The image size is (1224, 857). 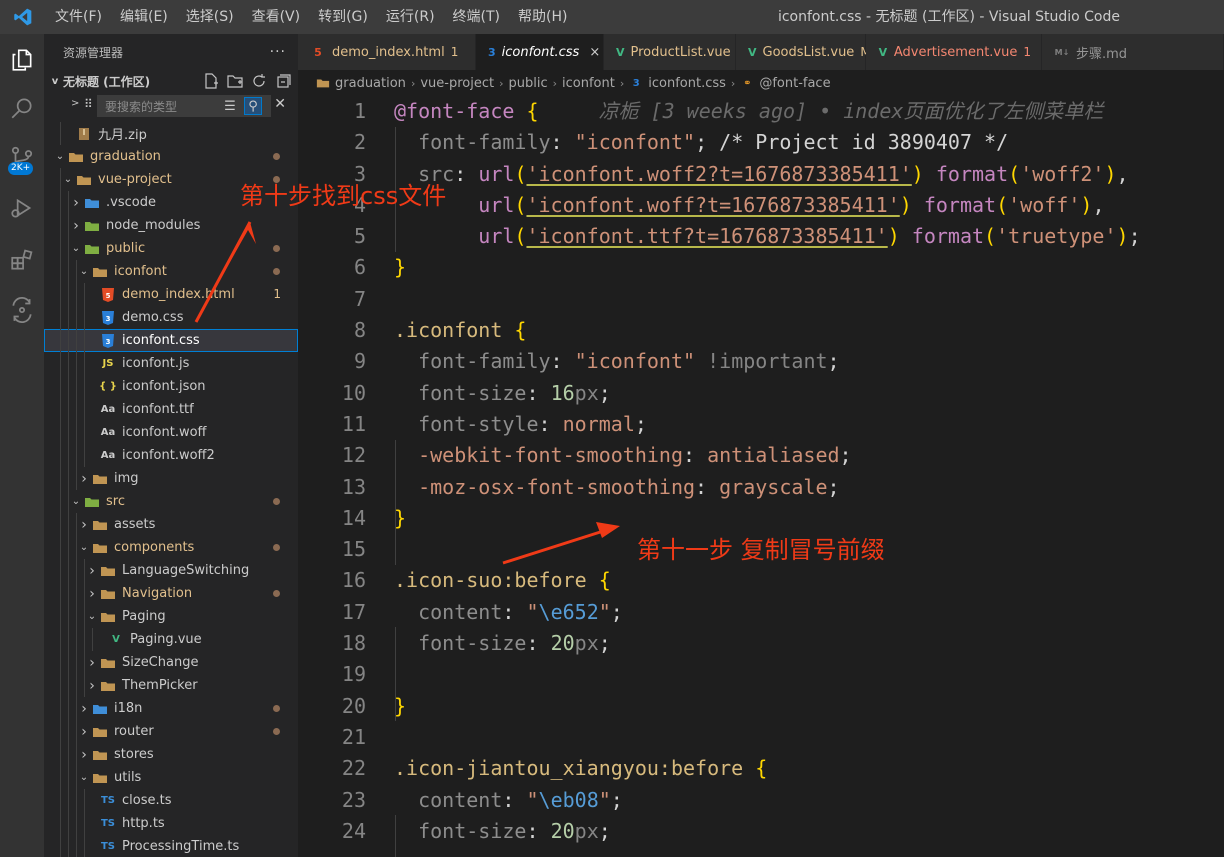 I want to click on tree-item: › node_modules, so click(x=171, y=225).